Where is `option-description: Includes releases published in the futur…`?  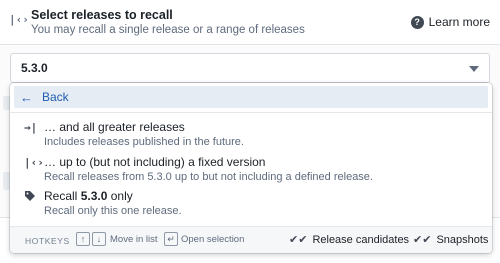
option-description: Includes releases published in the futur… is located at coordinates (144, 142).